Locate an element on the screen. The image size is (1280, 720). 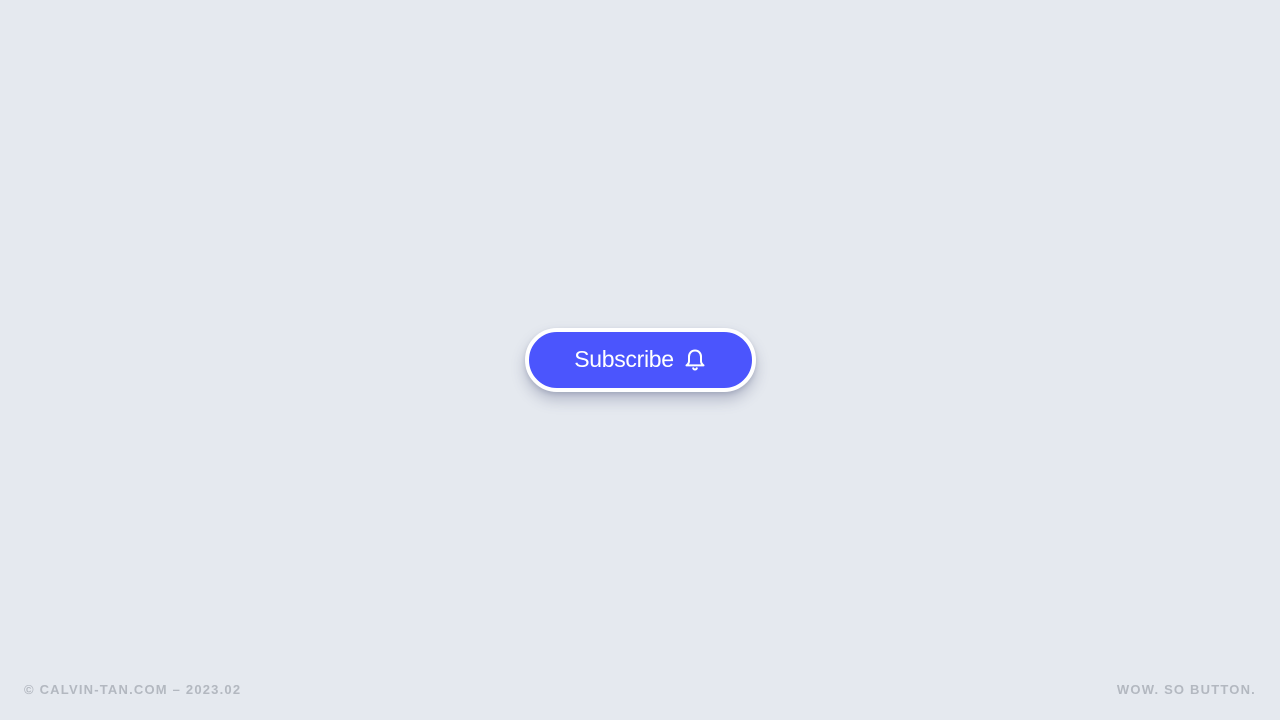
bell-icon is located at coordinates (695, 360).